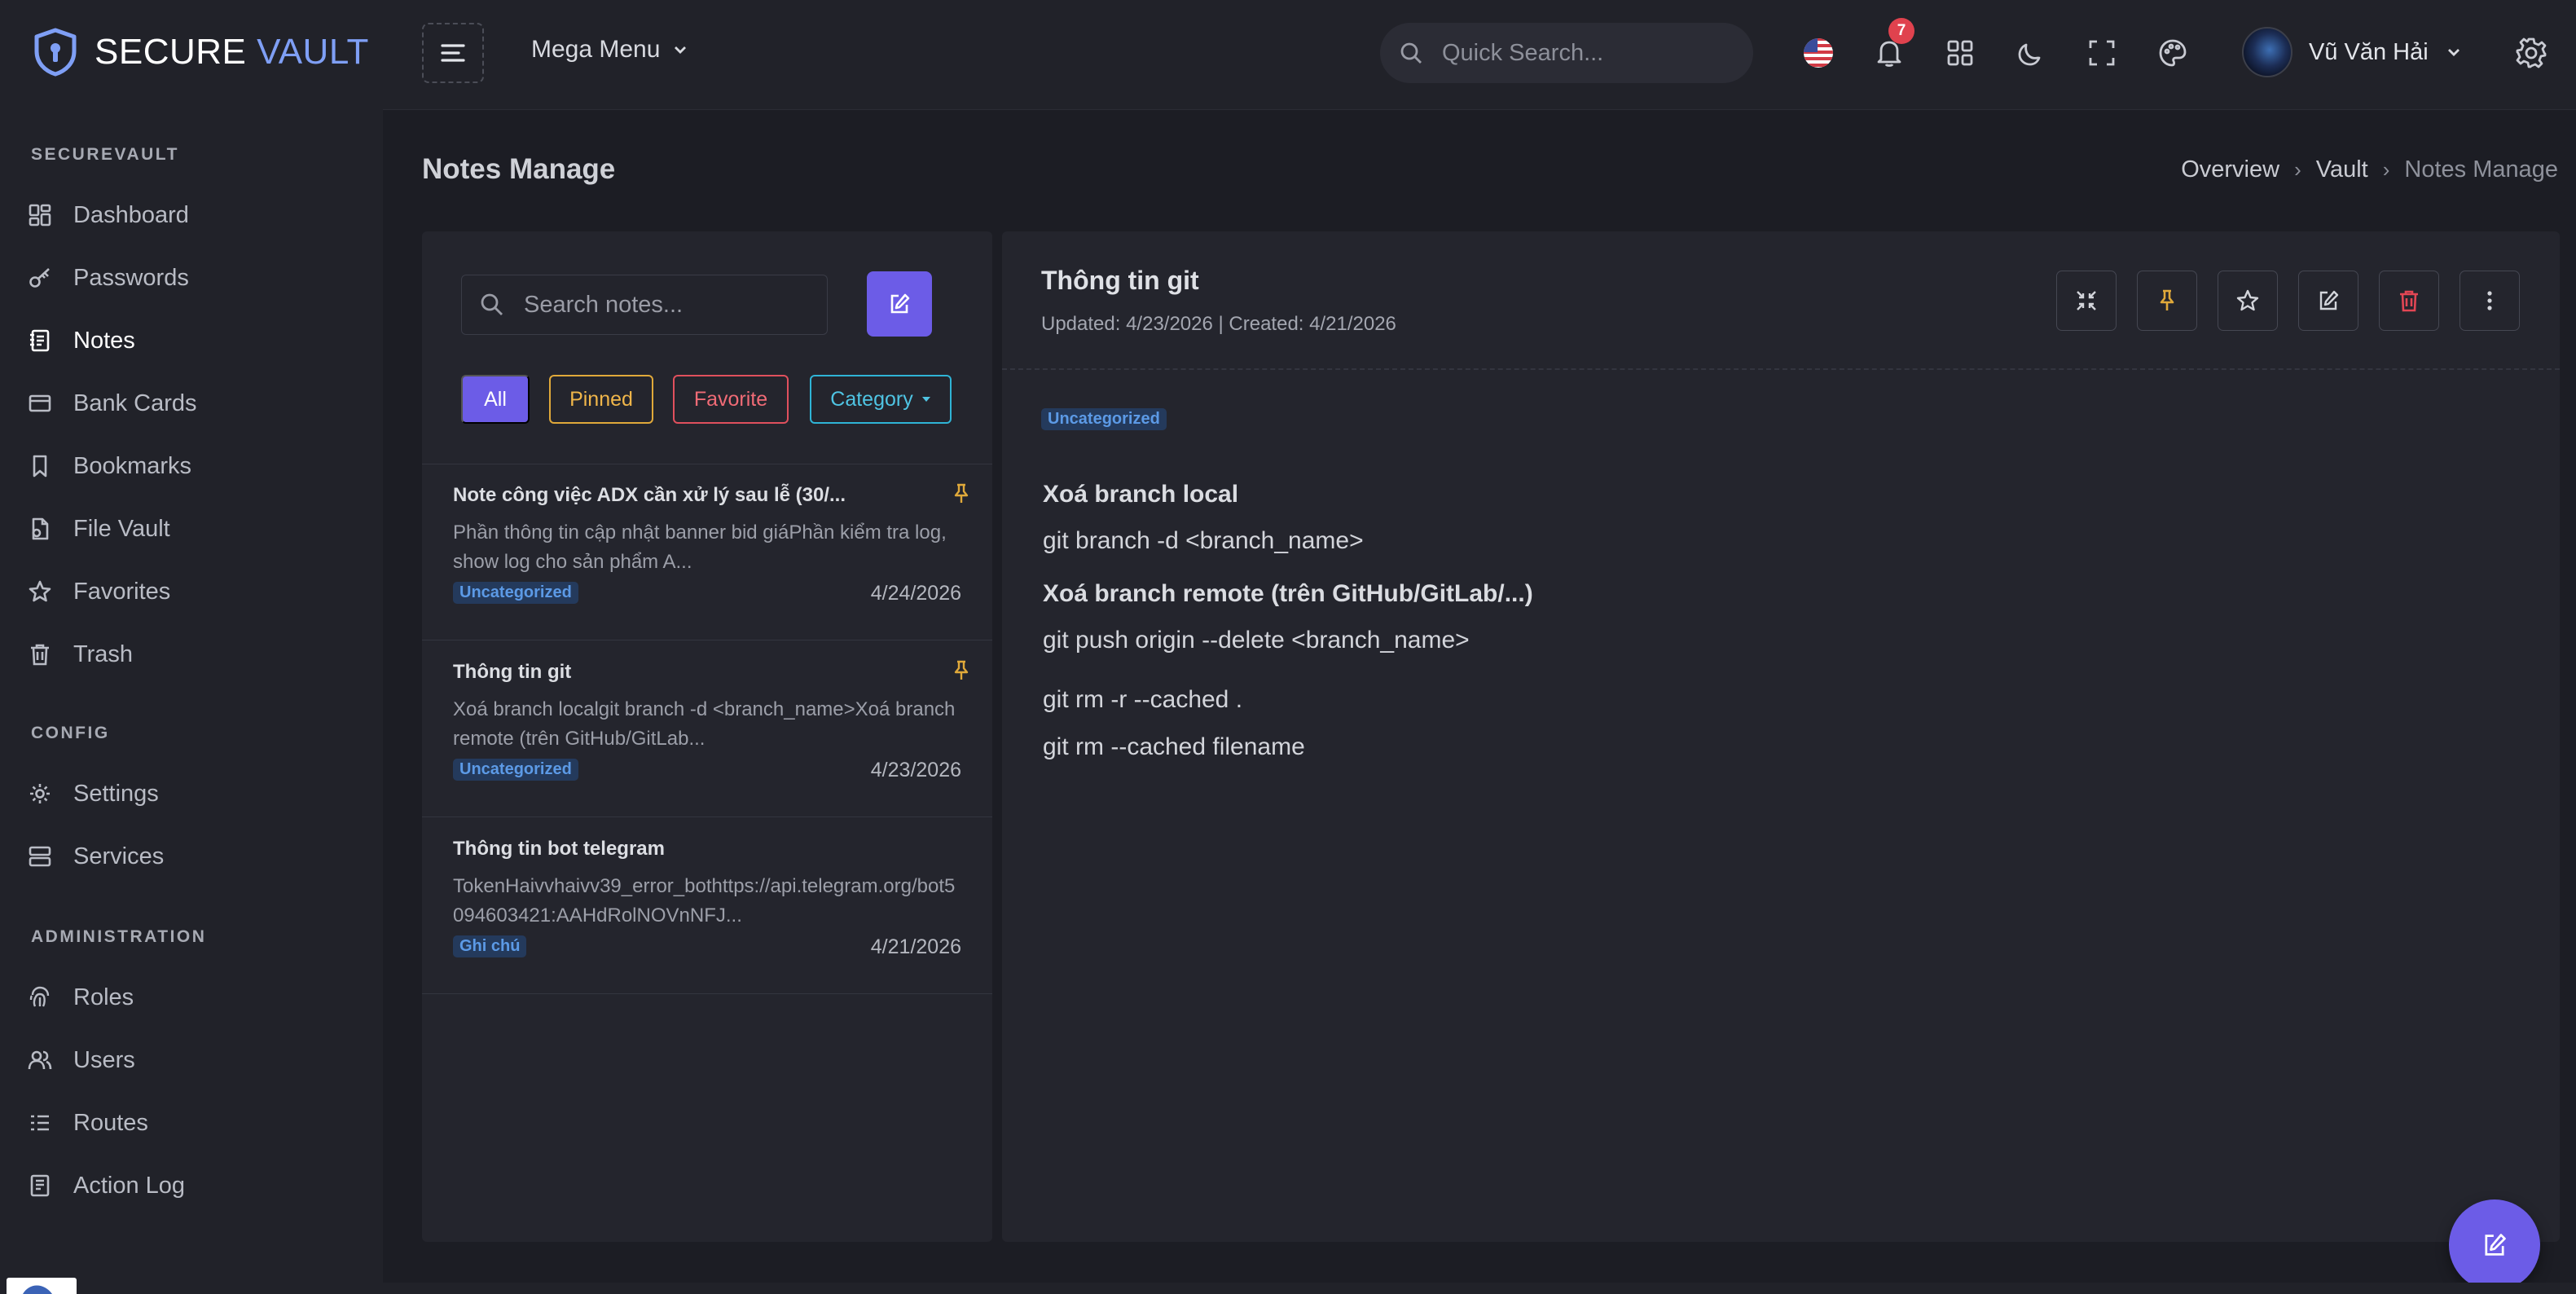 The width and height of the screenshot is (2576, 1294). I want to click on key-icon, so click(40, 278).